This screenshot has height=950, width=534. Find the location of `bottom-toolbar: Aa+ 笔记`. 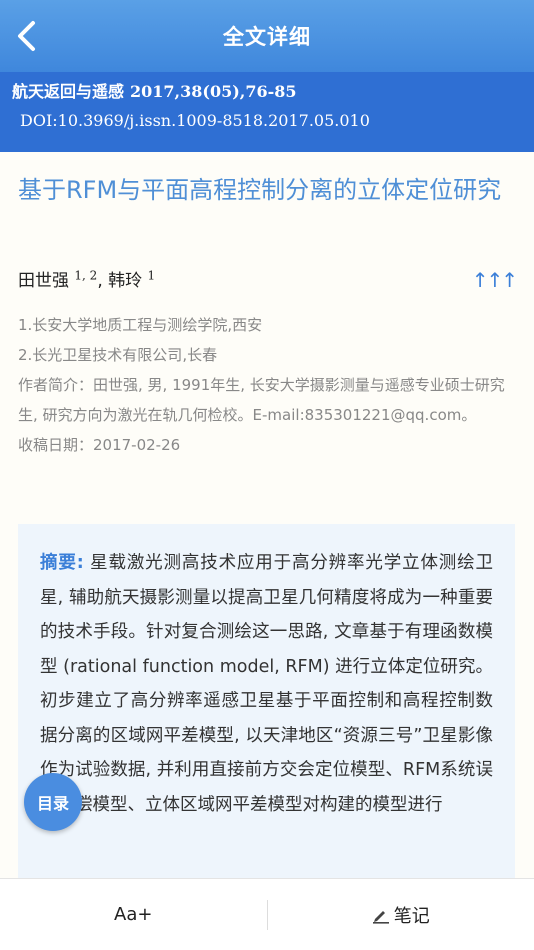

bottom-toolbar: Aa+ 笔记 is located at coordinates (267, 914).